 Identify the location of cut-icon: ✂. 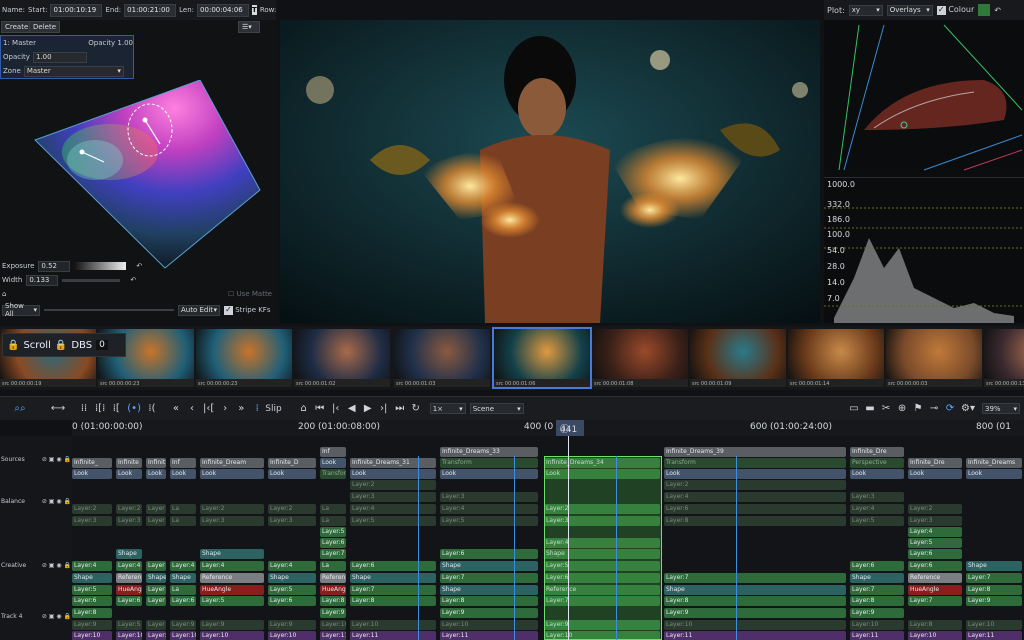
(886, 409).